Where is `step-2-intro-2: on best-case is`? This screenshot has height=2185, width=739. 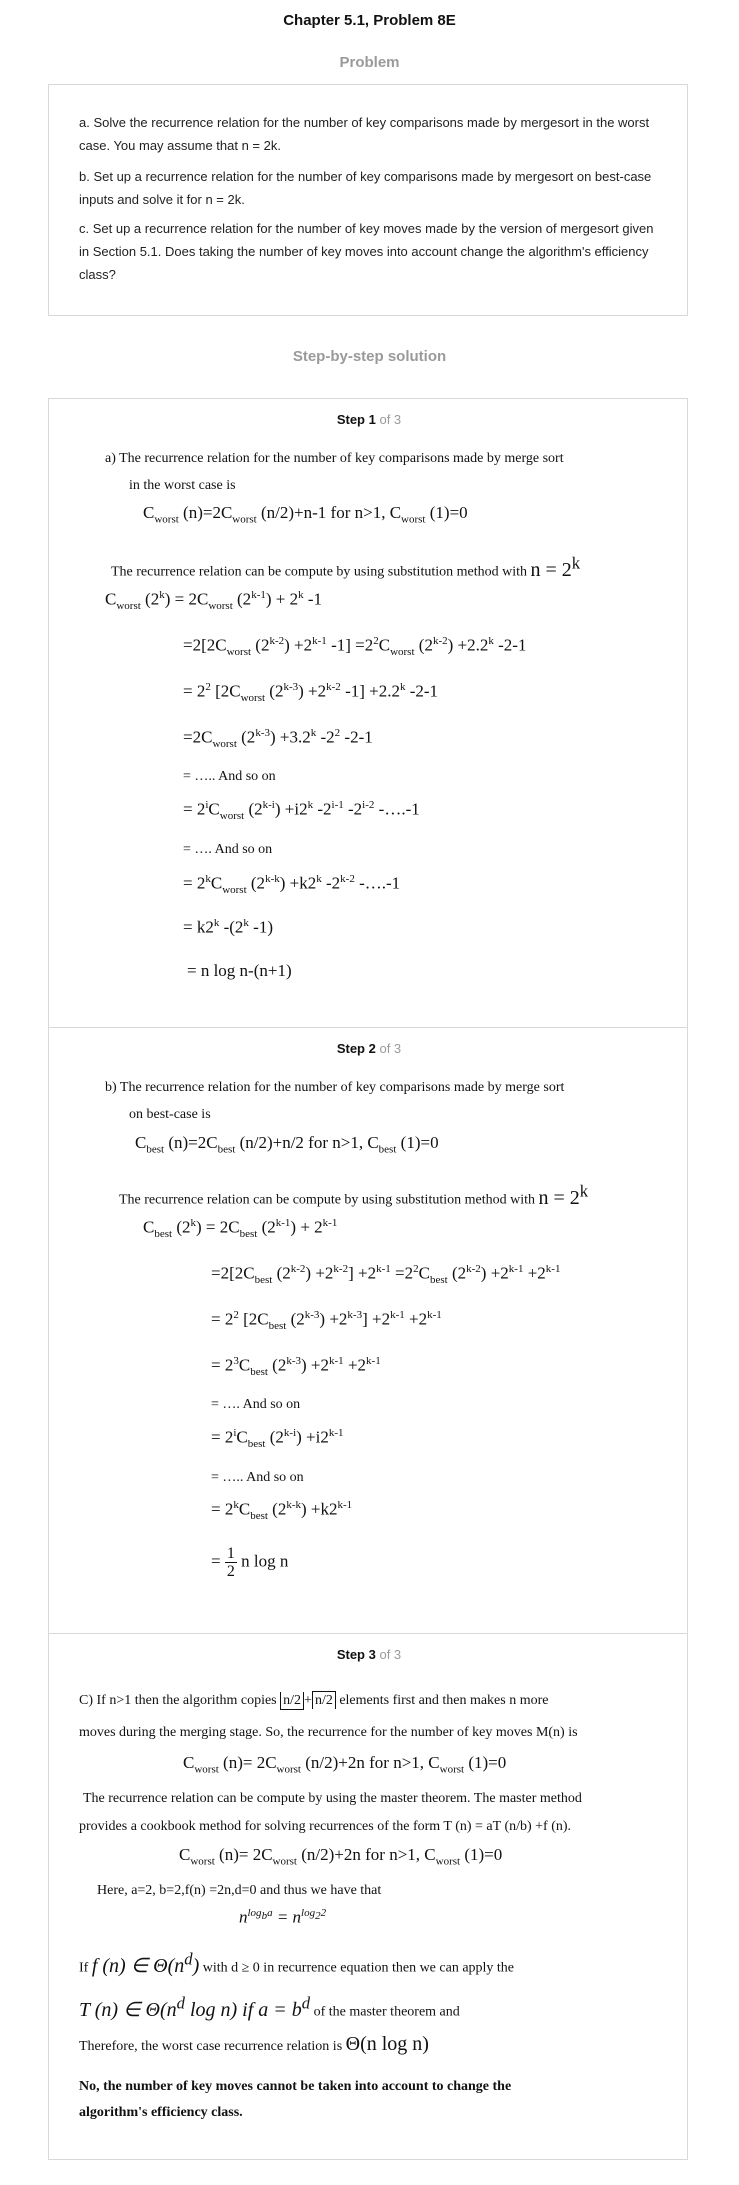 step-2-intro-2: on best-case is is located at coordinates (170, 1114).